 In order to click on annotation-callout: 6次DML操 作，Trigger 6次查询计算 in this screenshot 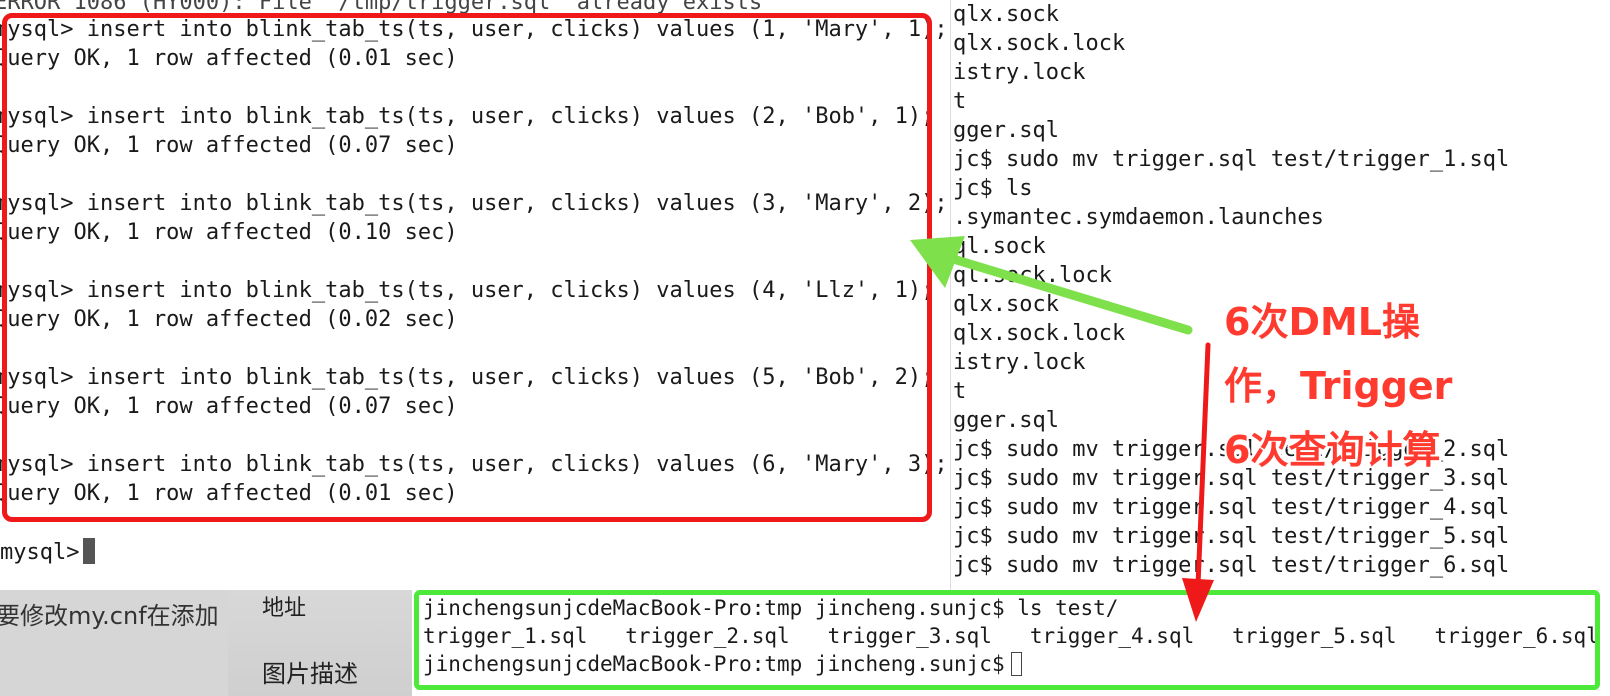, I will do `click(1354, 386)`.